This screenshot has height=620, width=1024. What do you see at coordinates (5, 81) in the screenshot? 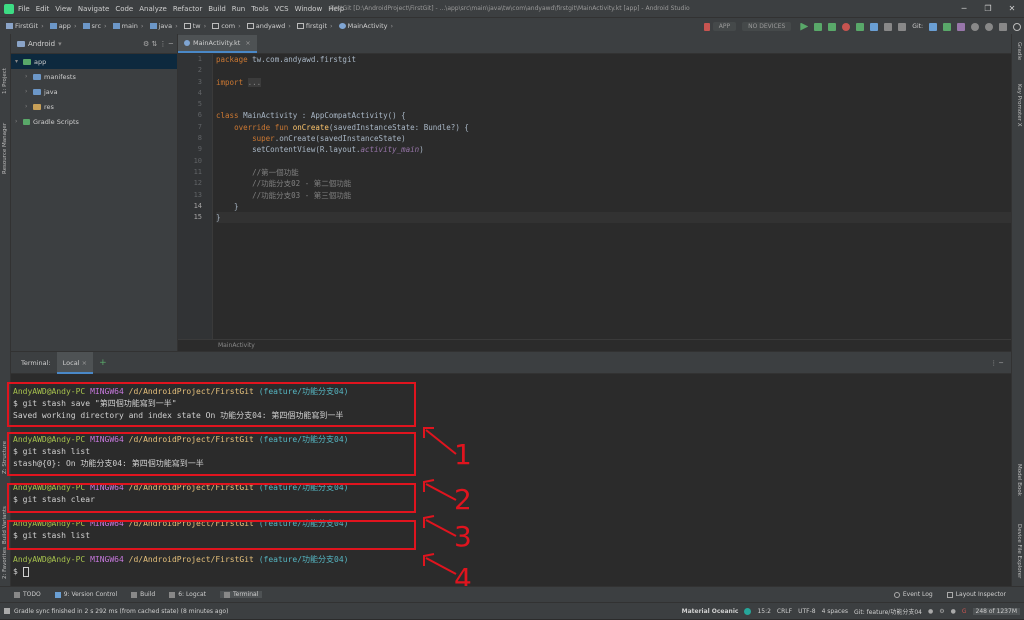
I see `tool-window-project: 1: Project` at bounding box center [5, 81].